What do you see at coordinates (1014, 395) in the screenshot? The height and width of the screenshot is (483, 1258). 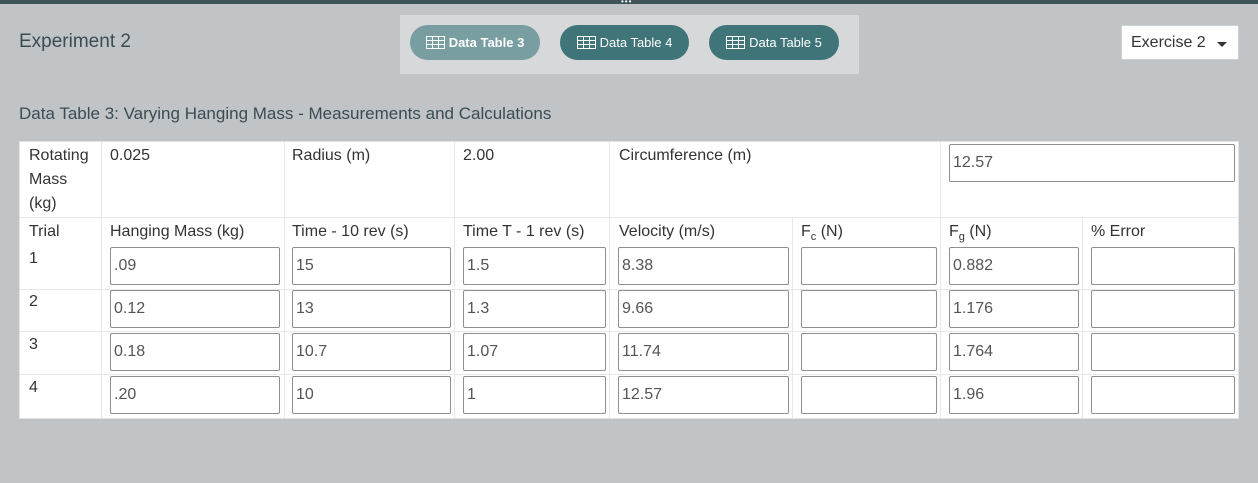 I see `fg-input: 1.96` at bounding box center [1014, 395].